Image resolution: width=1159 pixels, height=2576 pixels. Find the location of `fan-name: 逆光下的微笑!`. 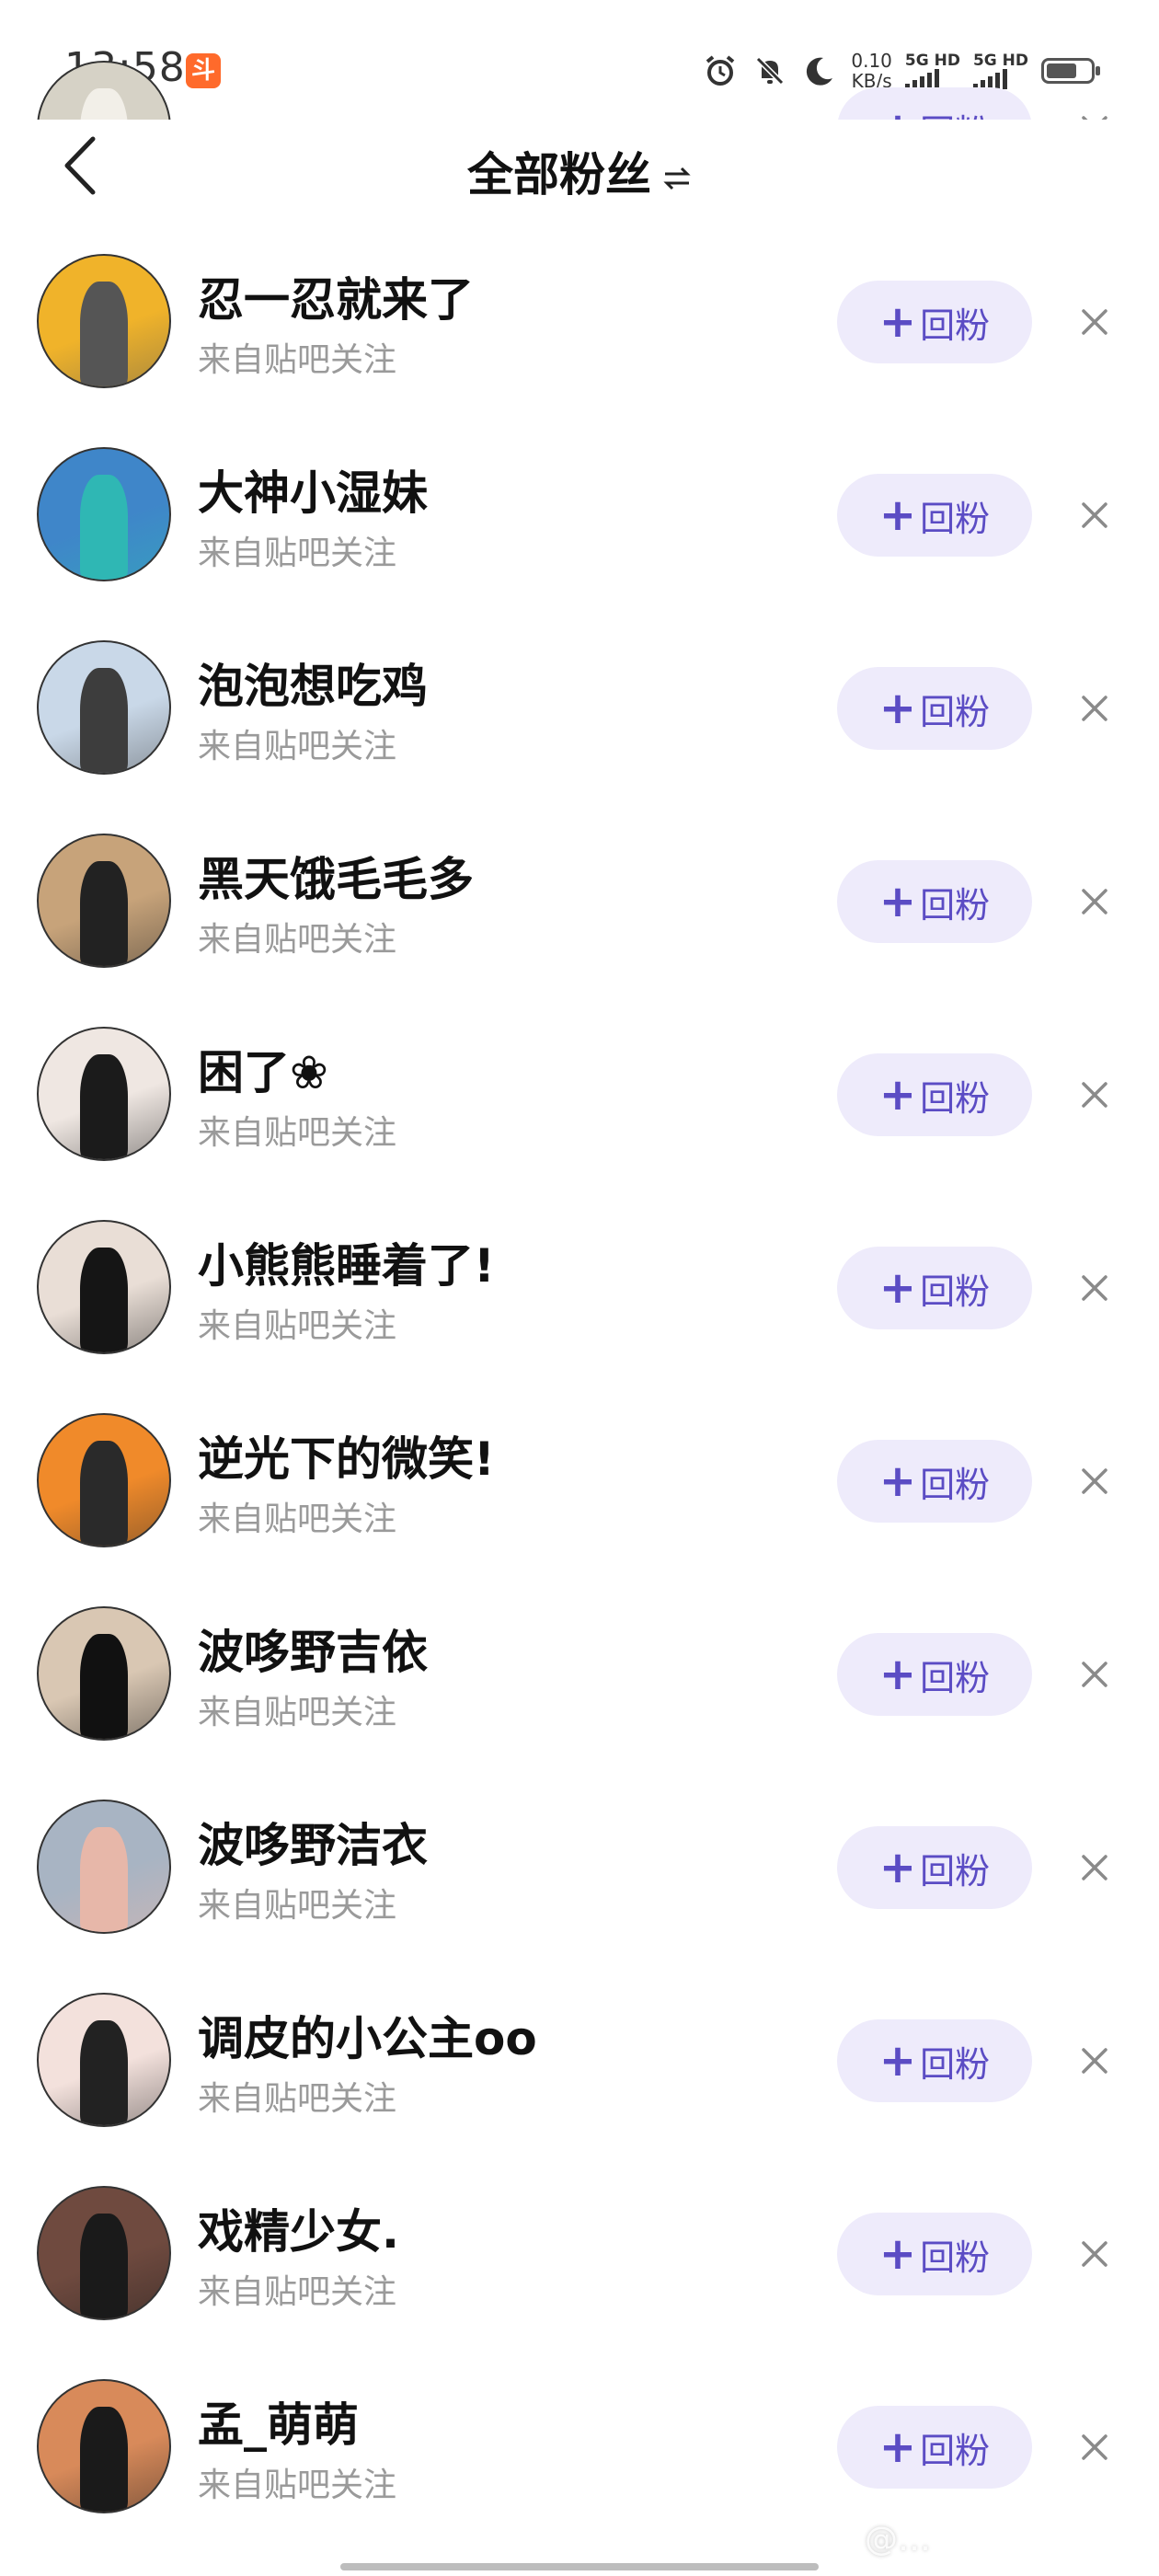

fan-name: 逆光下的微笑! is located at coordinates (346, 1455).